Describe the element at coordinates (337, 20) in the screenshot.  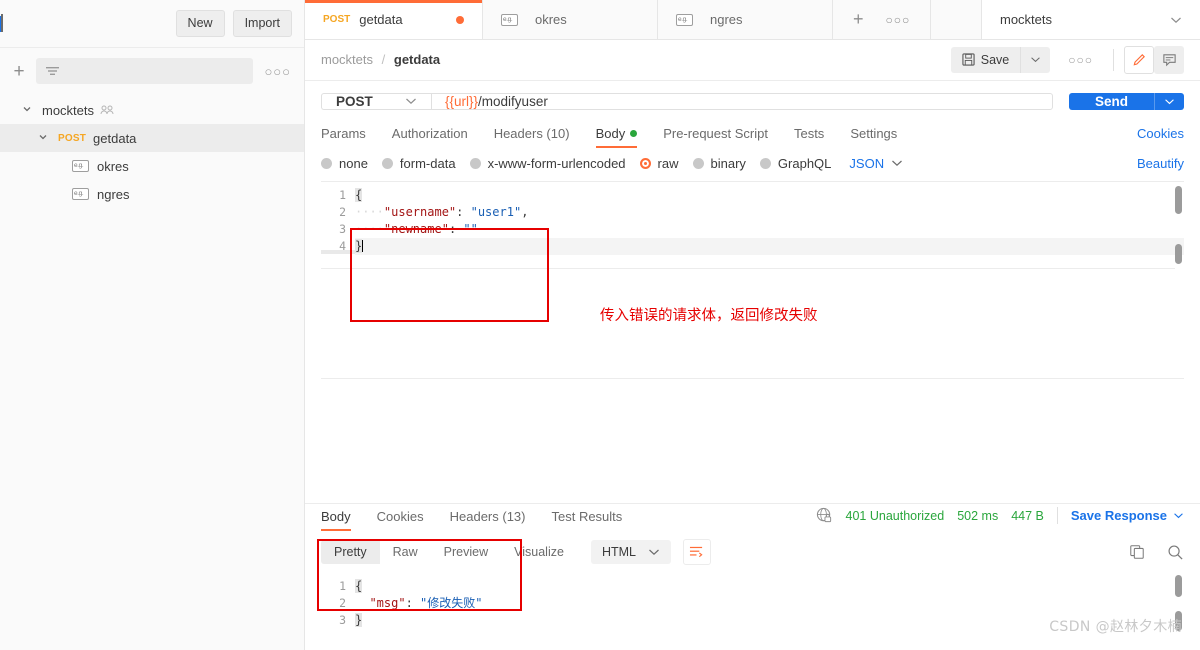
I see `tab-method-label: POST` at that location.